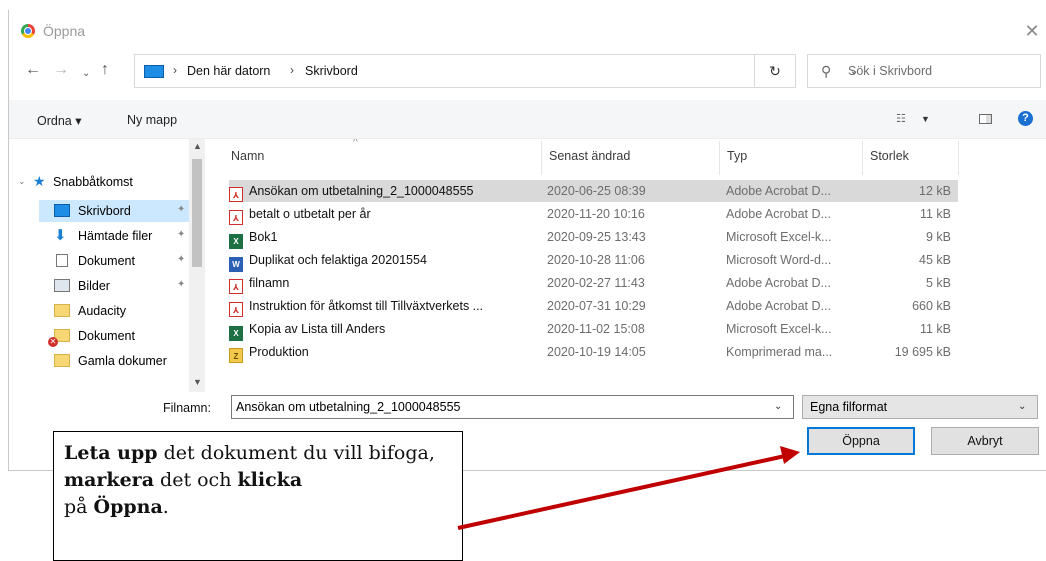 This screenshot has height=561, width=1046. Describe the element at coordinates (361, 191) in the screenshot. I see `file-name-text: Ansökan om utbetalning_2_1000048555` at that location.